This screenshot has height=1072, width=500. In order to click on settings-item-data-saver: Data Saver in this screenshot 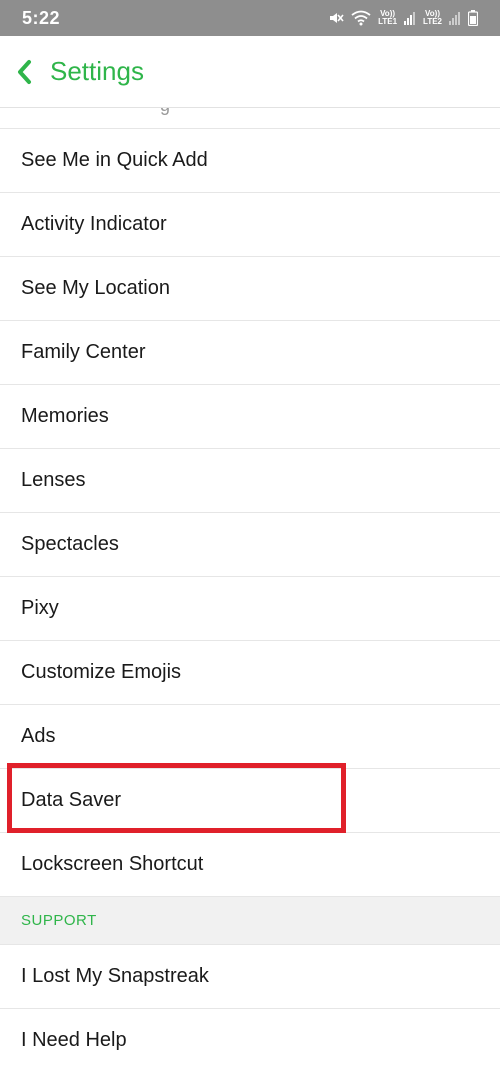, I will do `click(250, 801)`.